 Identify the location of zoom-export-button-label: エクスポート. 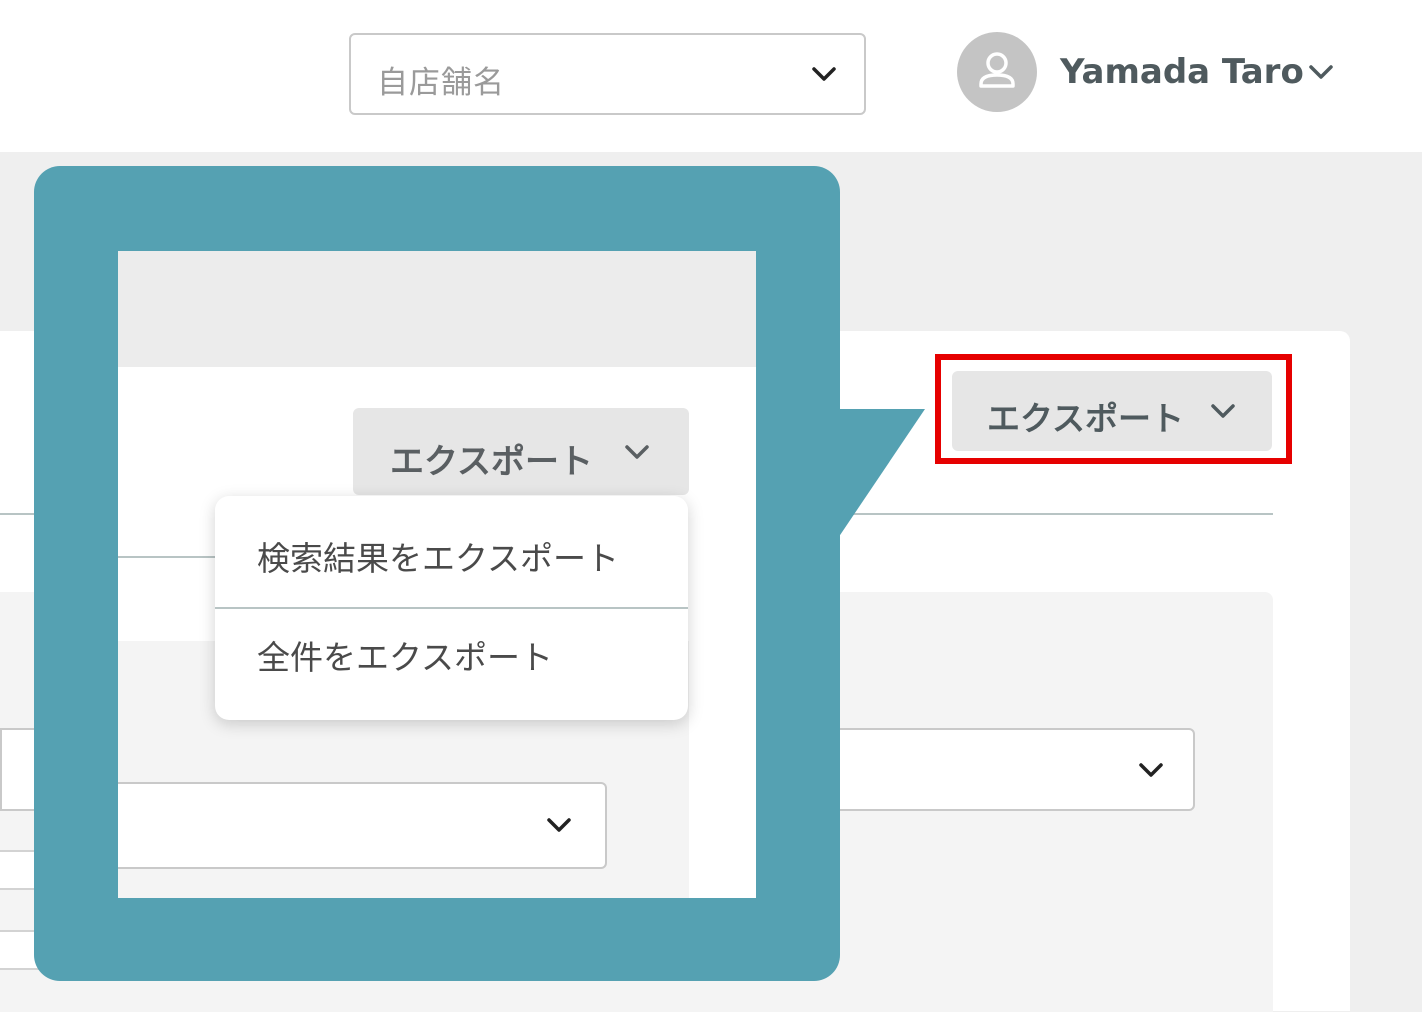
(491, 462).